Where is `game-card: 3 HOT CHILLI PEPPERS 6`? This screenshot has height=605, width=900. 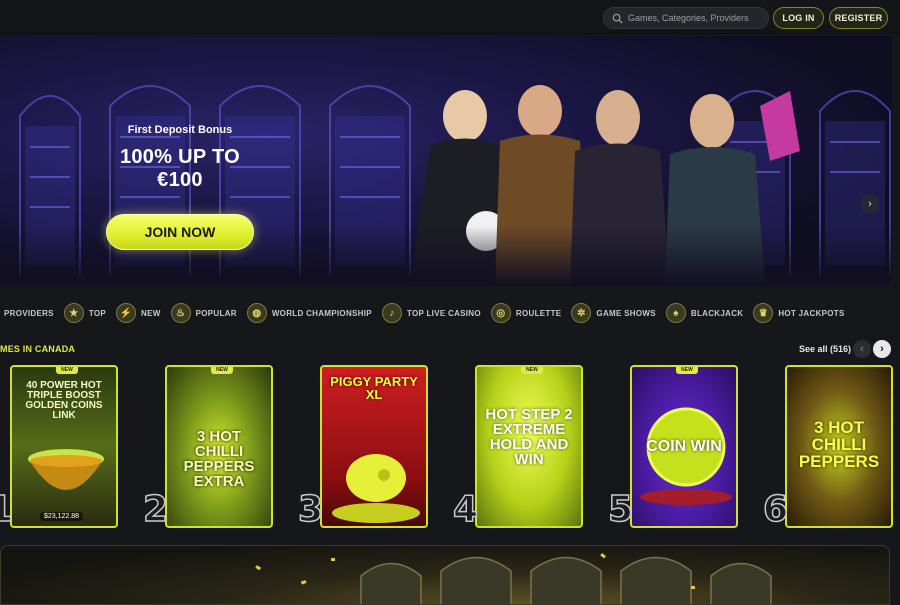 game-card: 3 HOT CHILLI PEPPERS 6 is located at coordinates (827, 448).